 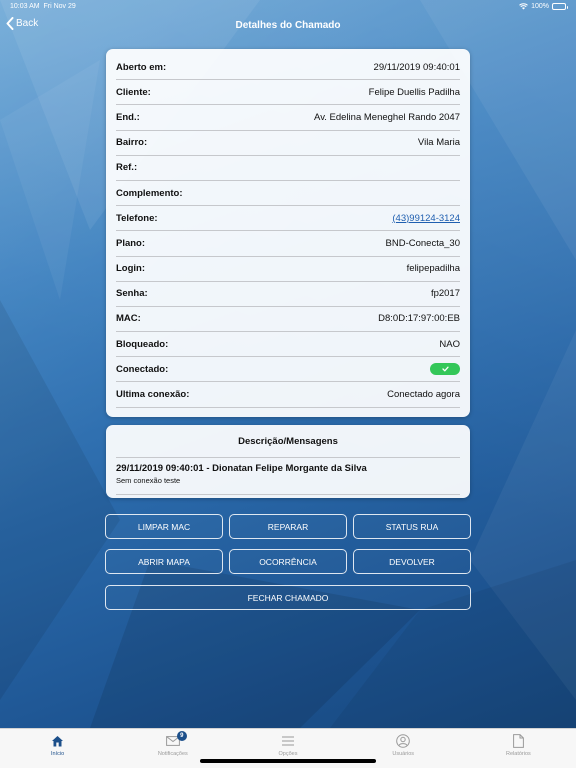 What do you see at coordinates (288, 494) in the screenshot?
I see `divider` at bounding box center [288, 494].